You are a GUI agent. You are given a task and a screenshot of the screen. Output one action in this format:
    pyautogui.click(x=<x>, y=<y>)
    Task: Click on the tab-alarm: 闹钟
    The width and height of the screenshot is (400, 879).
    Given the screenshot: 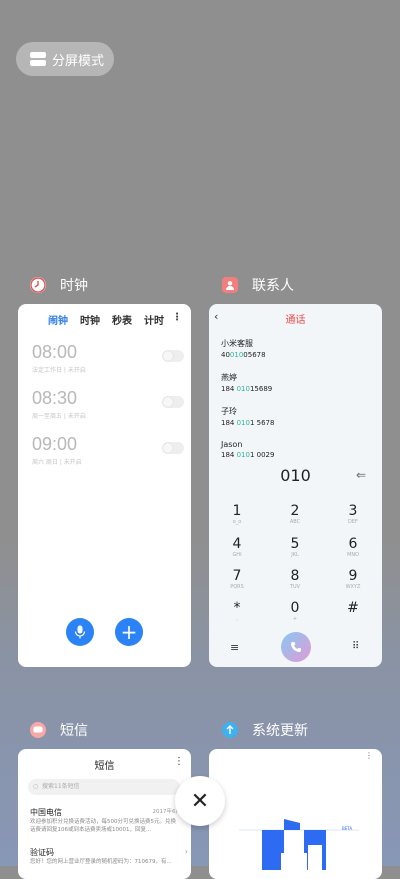 What is the action you would take?
    pyautogui.click(x=58, y=319)
    